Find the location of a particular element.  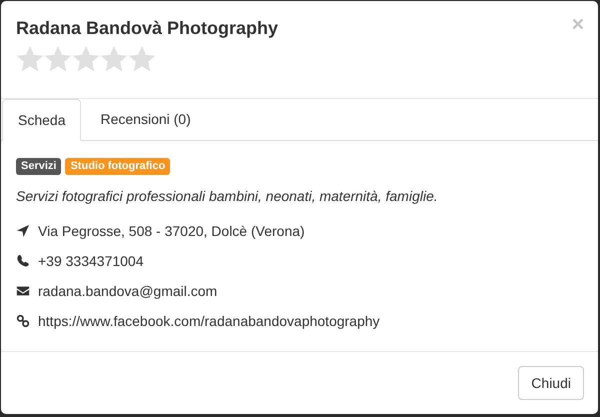

website-link: https://www.facebook.com/radanabandovaphotography is located at coordinates (209, 321).